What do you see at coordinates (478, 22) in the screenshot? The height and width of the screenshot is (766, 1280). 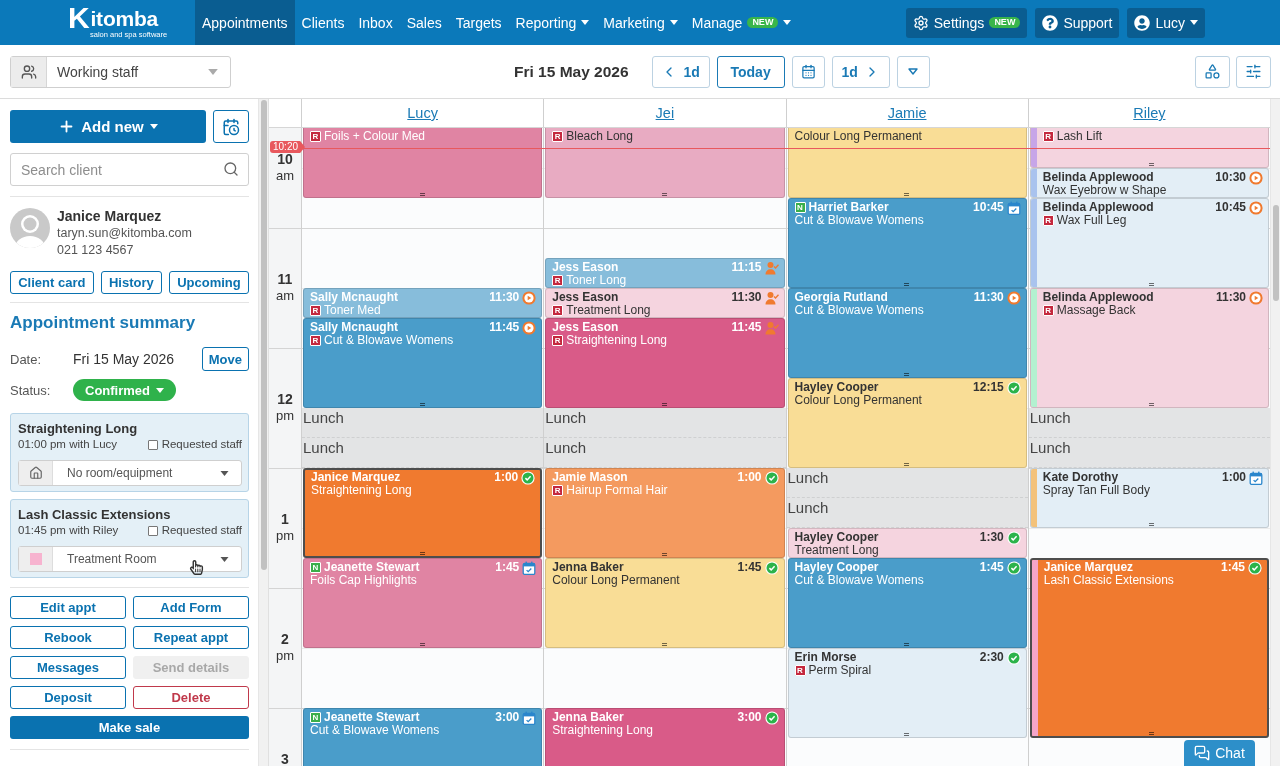 I see `nav-tab: Targets` at bounding box center [478, 22].